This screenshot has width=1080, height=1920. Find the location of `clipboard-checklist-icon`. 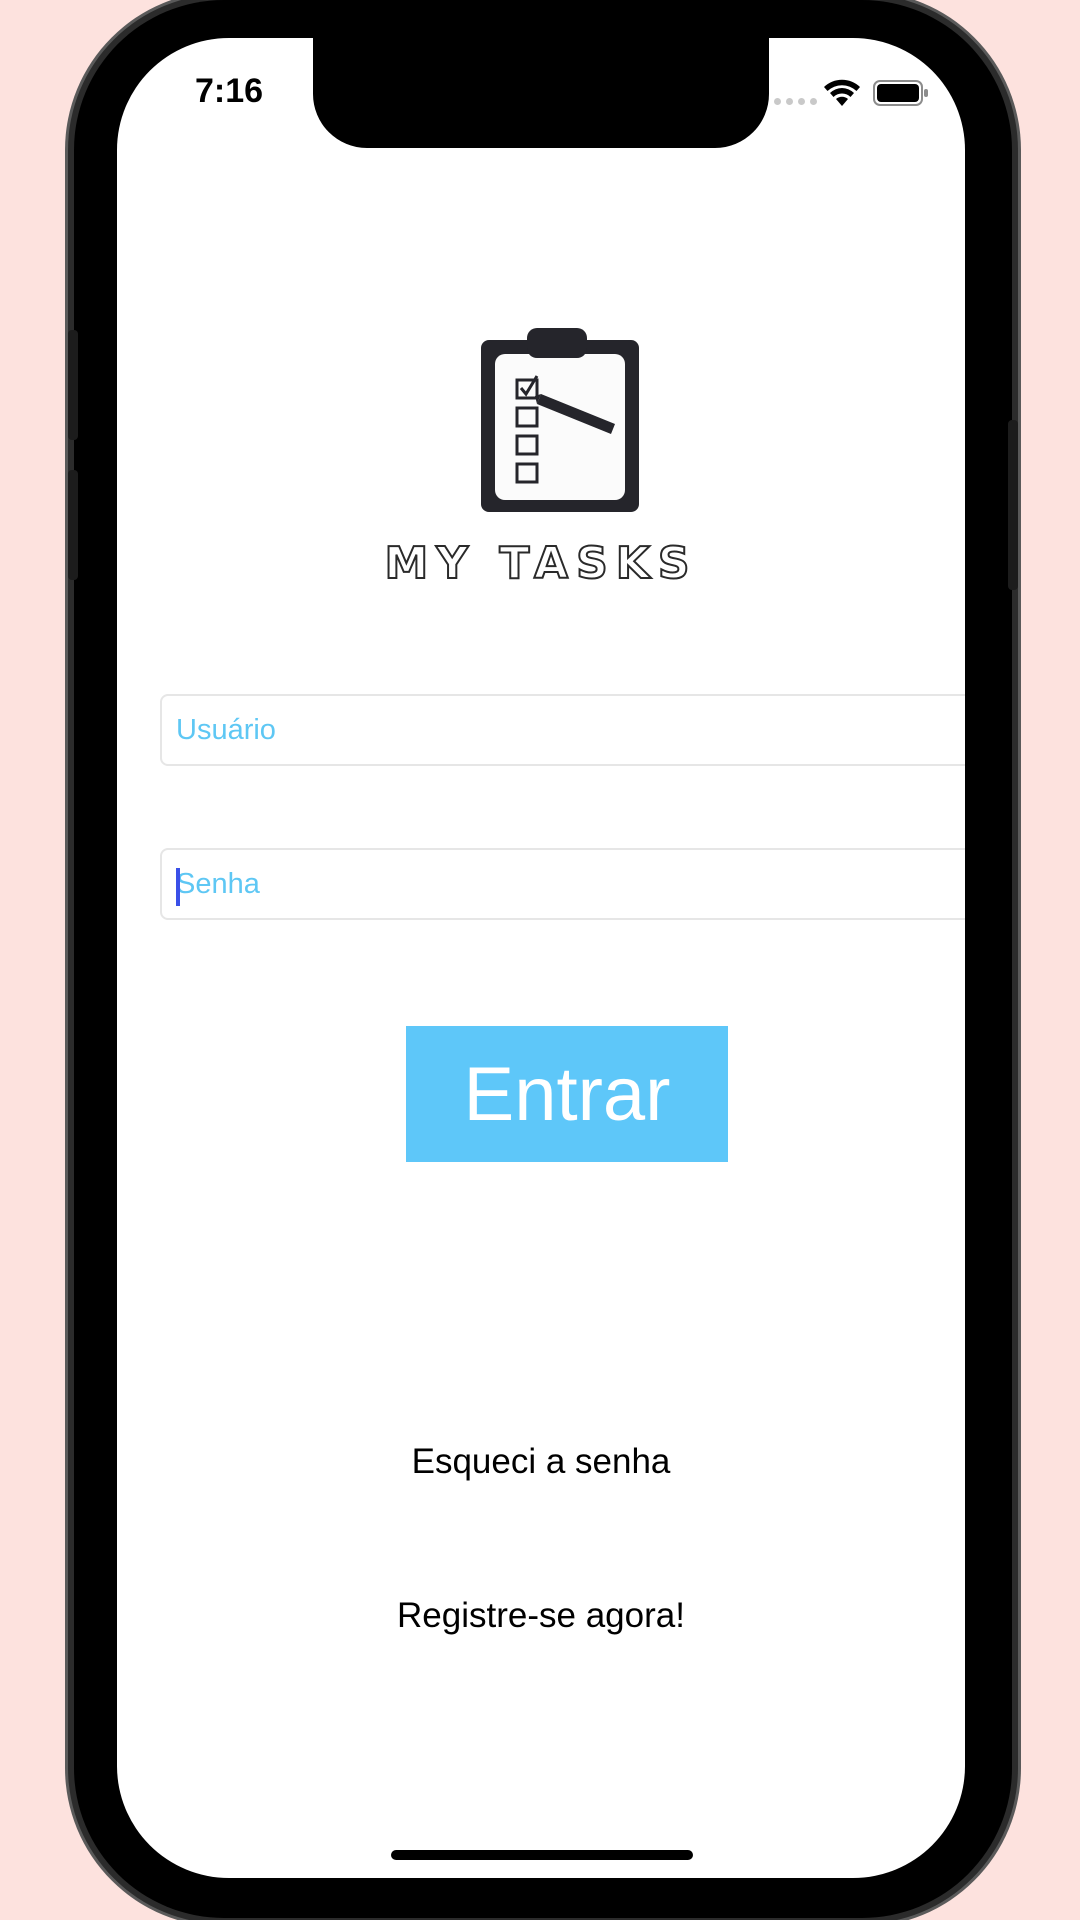

clipboard-checklist-icon is located at coordinates (560, 420).